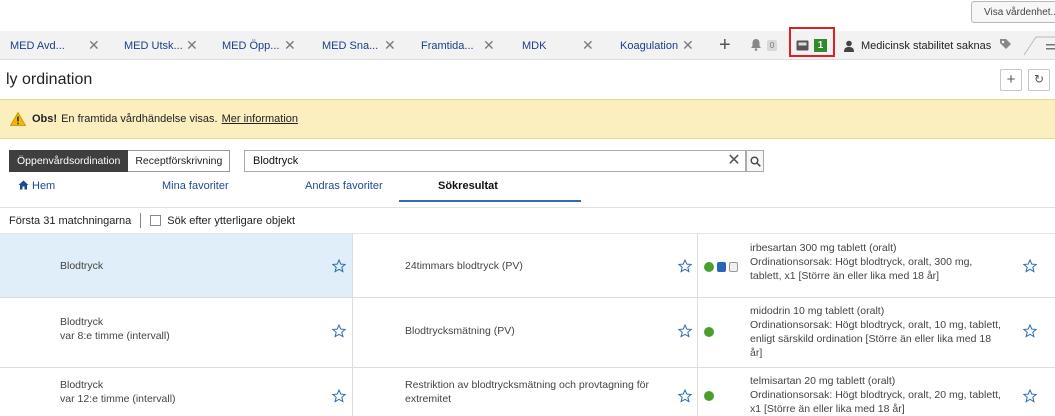 This screenshot has height=416, width=1055. I want to click on tab-mdk: MDK ✕, so click(558, 45).